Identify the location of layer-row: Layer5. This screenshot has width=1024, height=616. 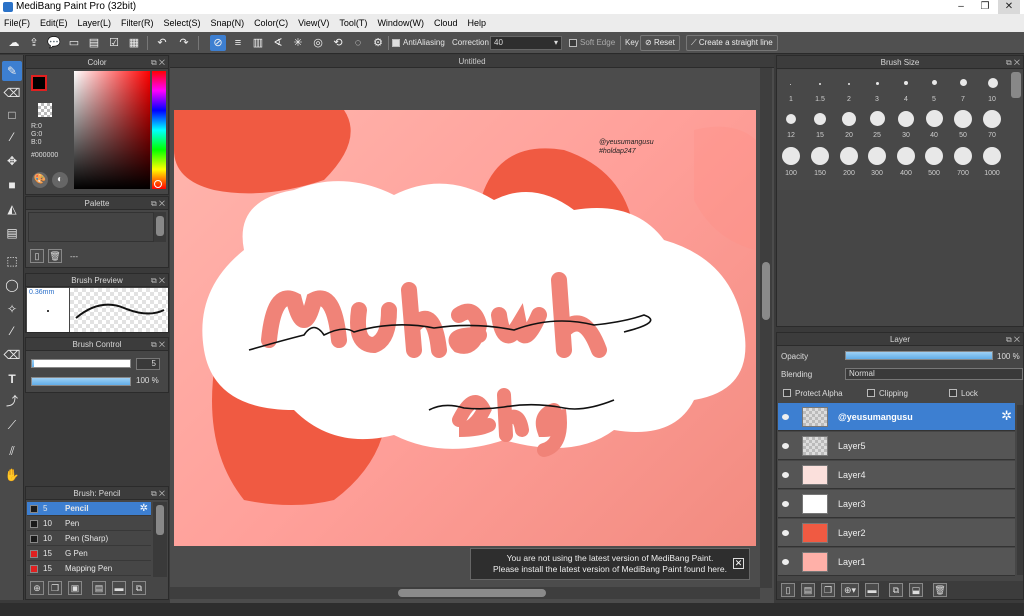
(896, 446).